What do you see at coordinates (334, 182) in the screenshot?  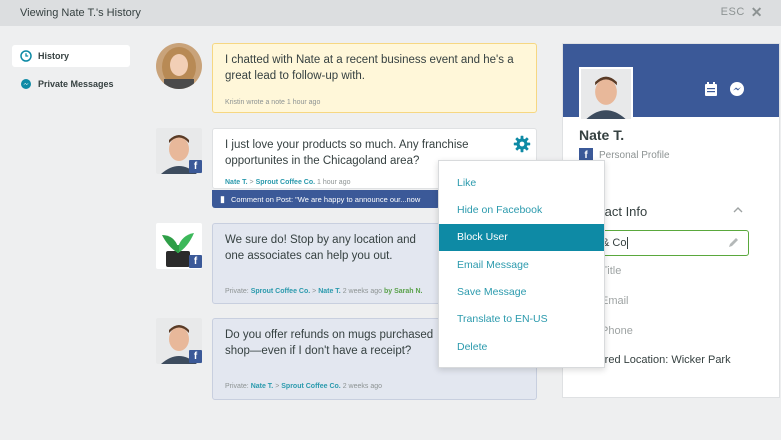 I see `meta-time: 1 hour ago` at bounding box center [334, 182].